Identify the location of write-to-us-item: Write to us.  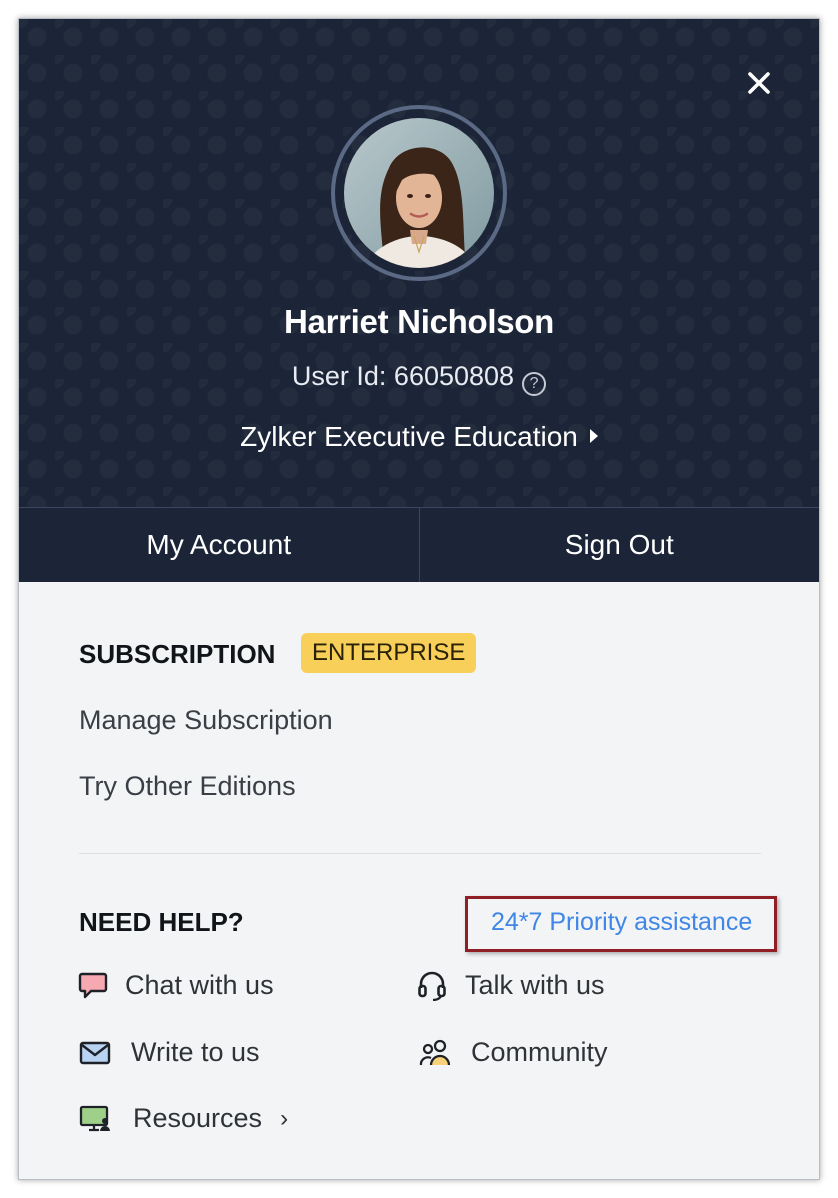
(169, 1052).